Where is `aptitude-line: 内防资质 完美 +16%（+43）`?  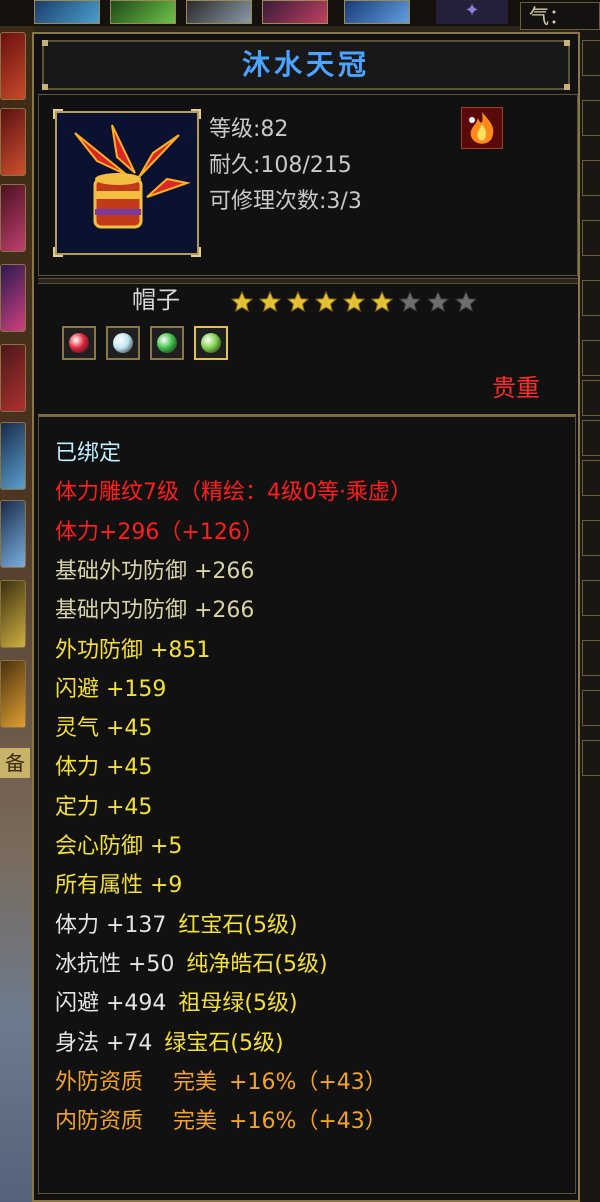 aptitude-line: 内防资质 完美 +16%（+43） is located at coordinates (221, 1122).